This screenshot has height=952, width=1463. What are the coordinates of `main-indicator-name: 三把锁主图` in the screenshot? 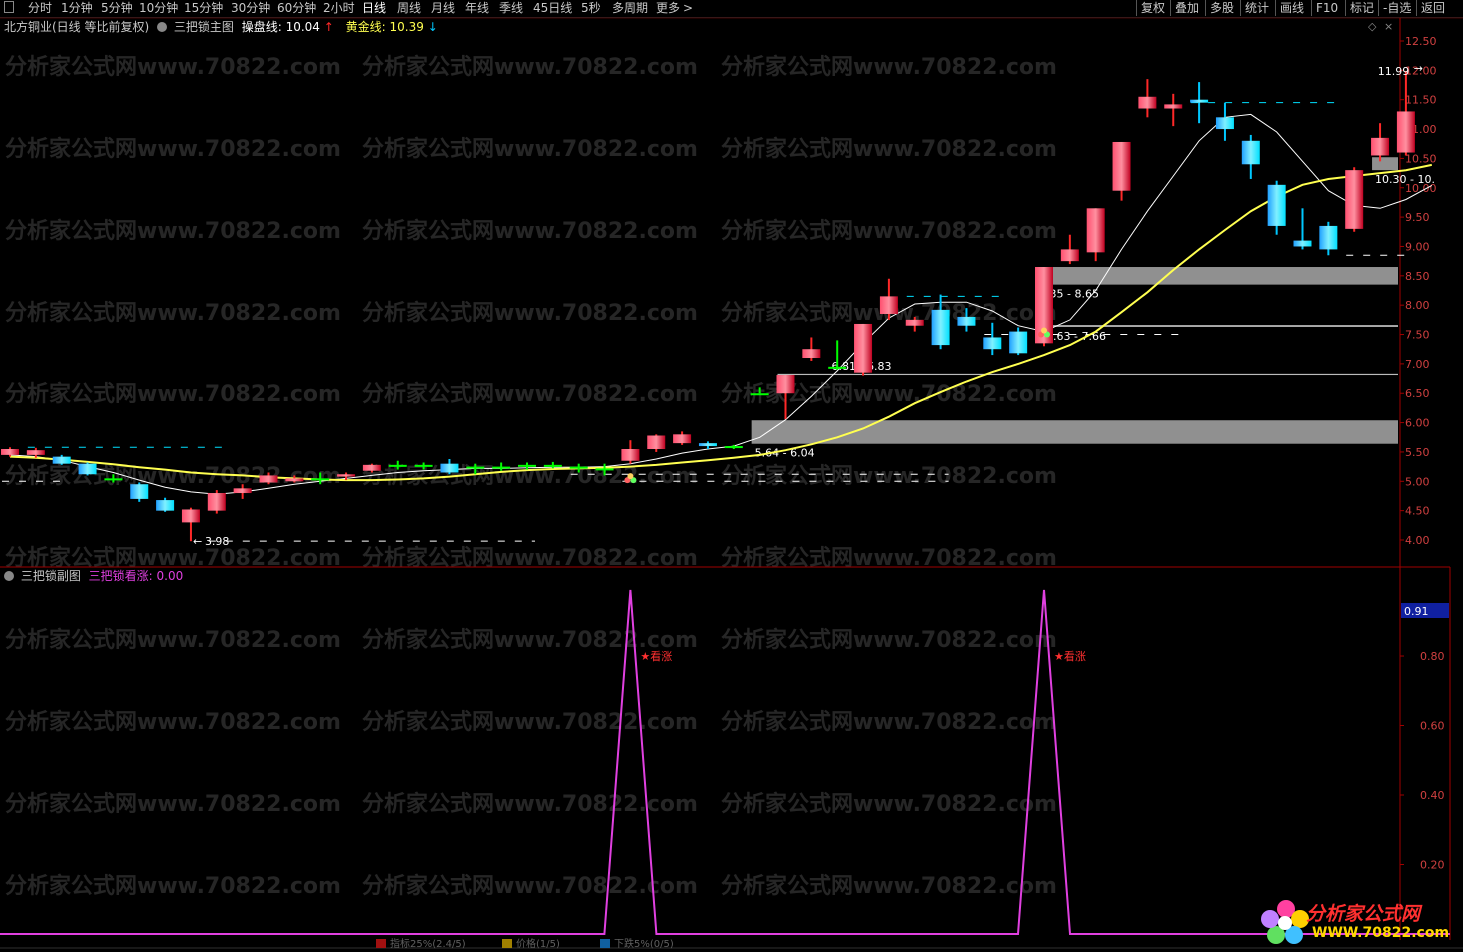 It's located at (204, 27).